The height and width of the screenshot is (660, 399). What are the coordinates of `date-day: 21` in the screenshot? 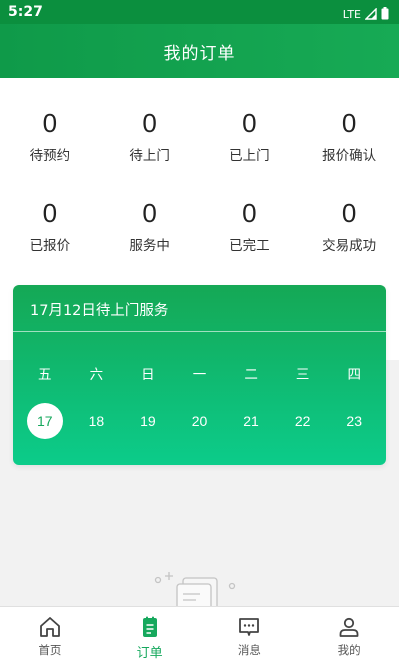 It's located at (251, 421).